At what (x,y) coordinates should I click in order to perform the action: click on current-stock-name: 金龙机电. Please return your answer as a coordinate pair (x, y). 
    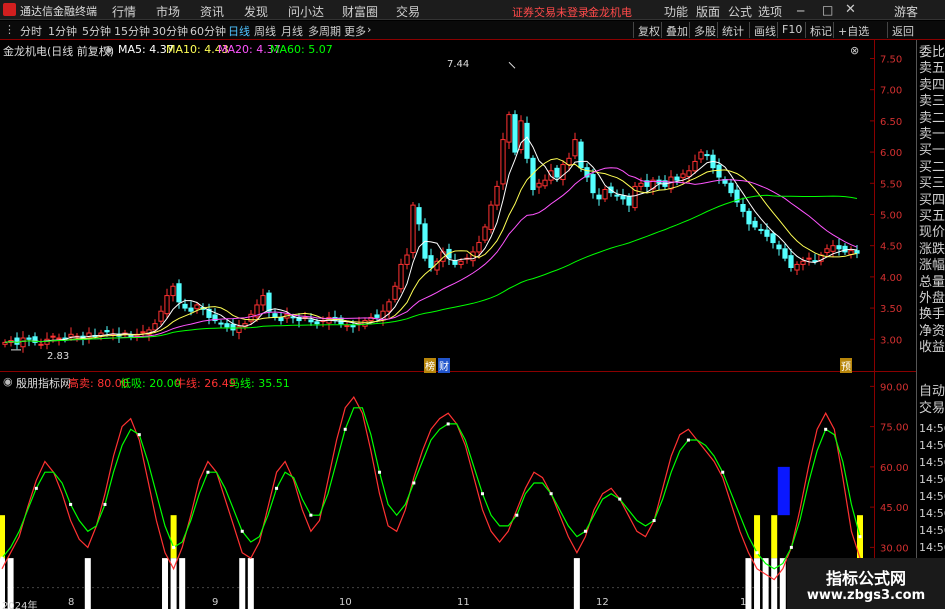
    Looking at the image, I should click on (610, 12).